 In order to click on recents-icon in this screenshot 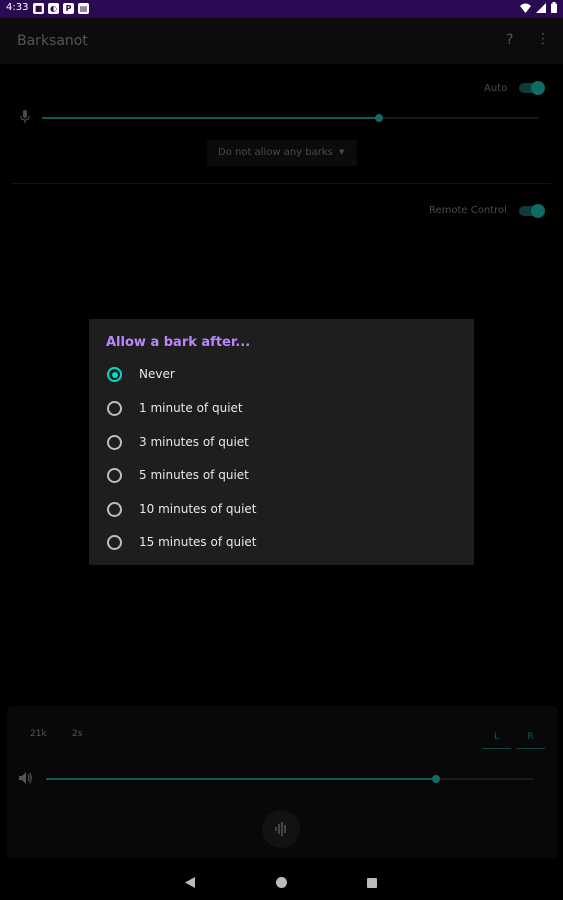, I will do `click(372, 883)`.